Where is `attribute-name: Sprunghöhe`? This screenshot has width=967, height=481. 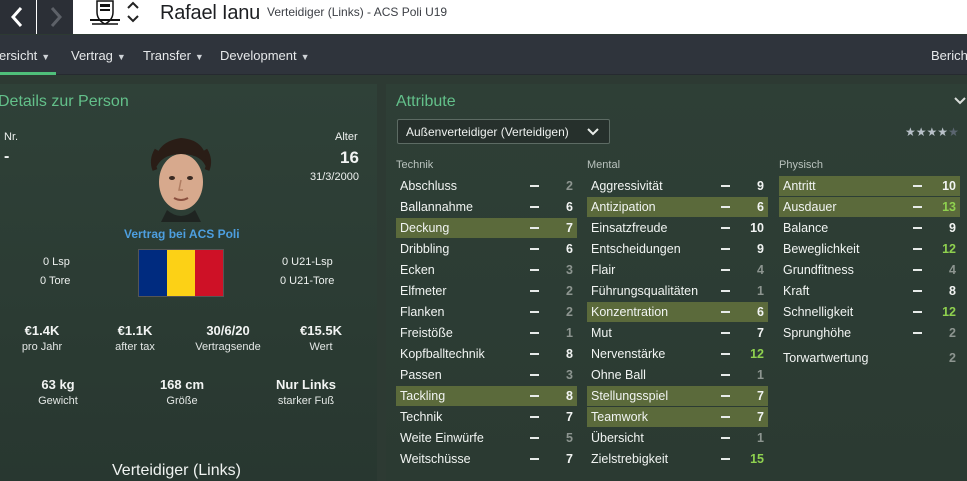 attribute-name: Sprunghöhe is located at coordinates (817, 333).